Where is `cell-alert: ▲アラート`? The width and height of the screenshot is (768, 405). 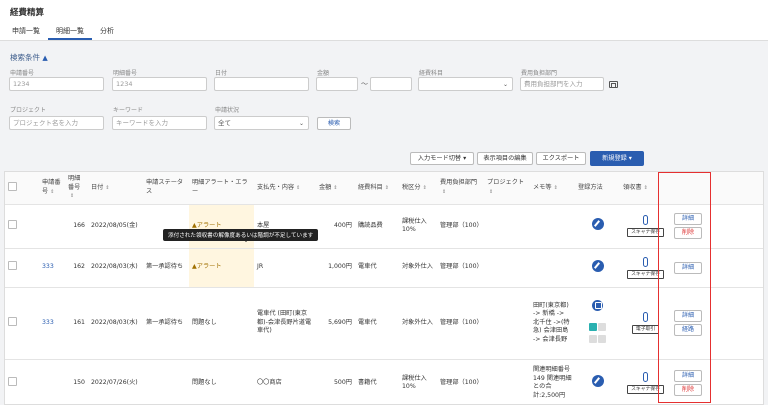 cell-alert: ▲アラート is located at coordinates (221, 268).